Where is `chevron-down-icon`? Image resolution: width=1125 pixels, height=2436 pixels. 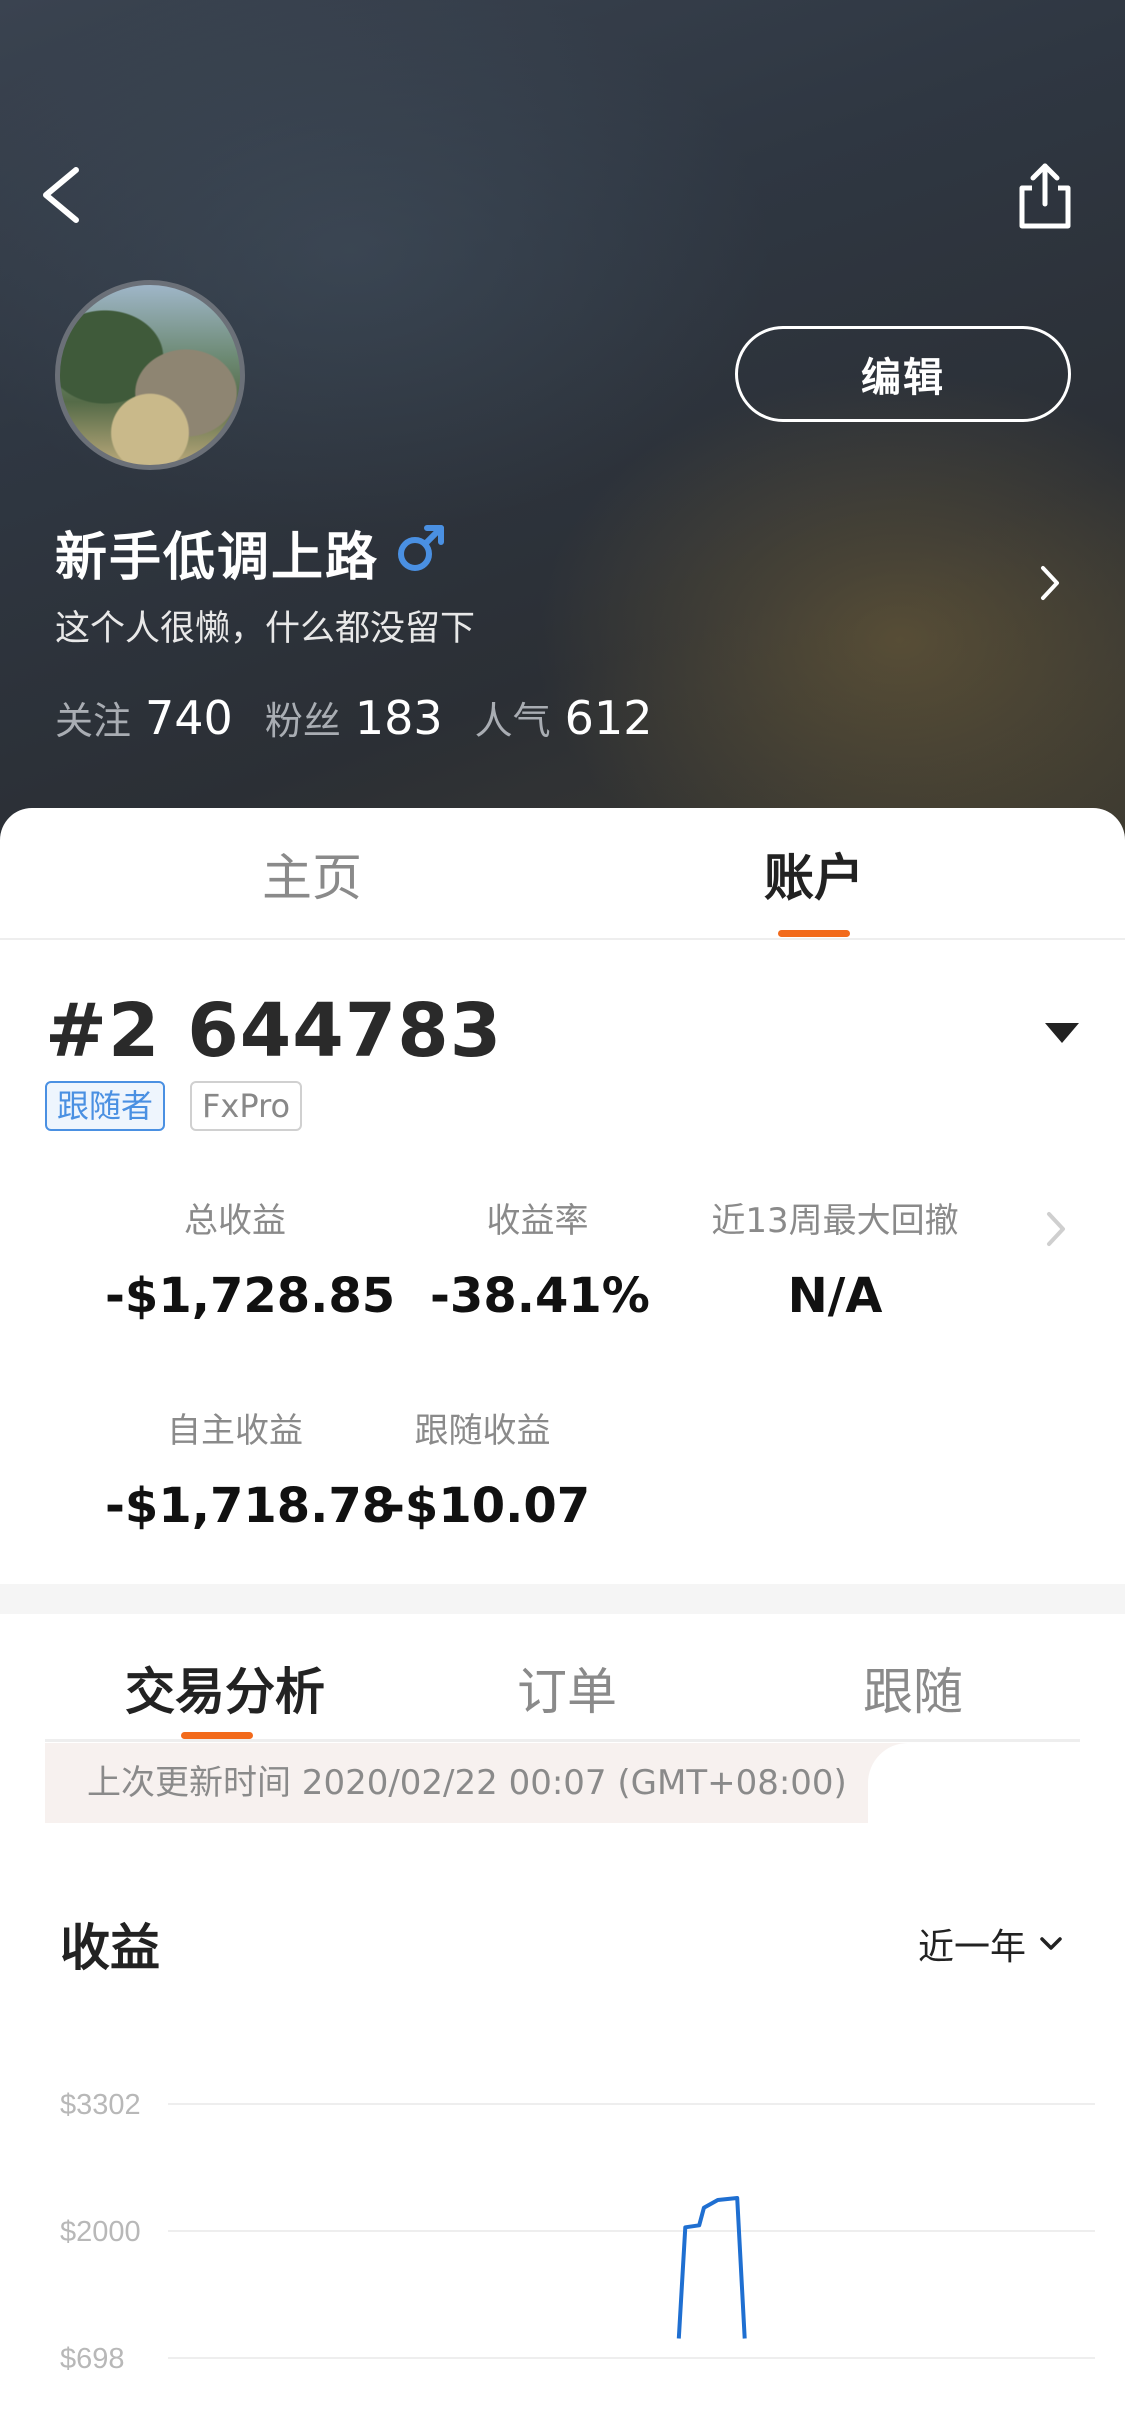 chevron-down-icon is located at coordinates (1051, 1943).